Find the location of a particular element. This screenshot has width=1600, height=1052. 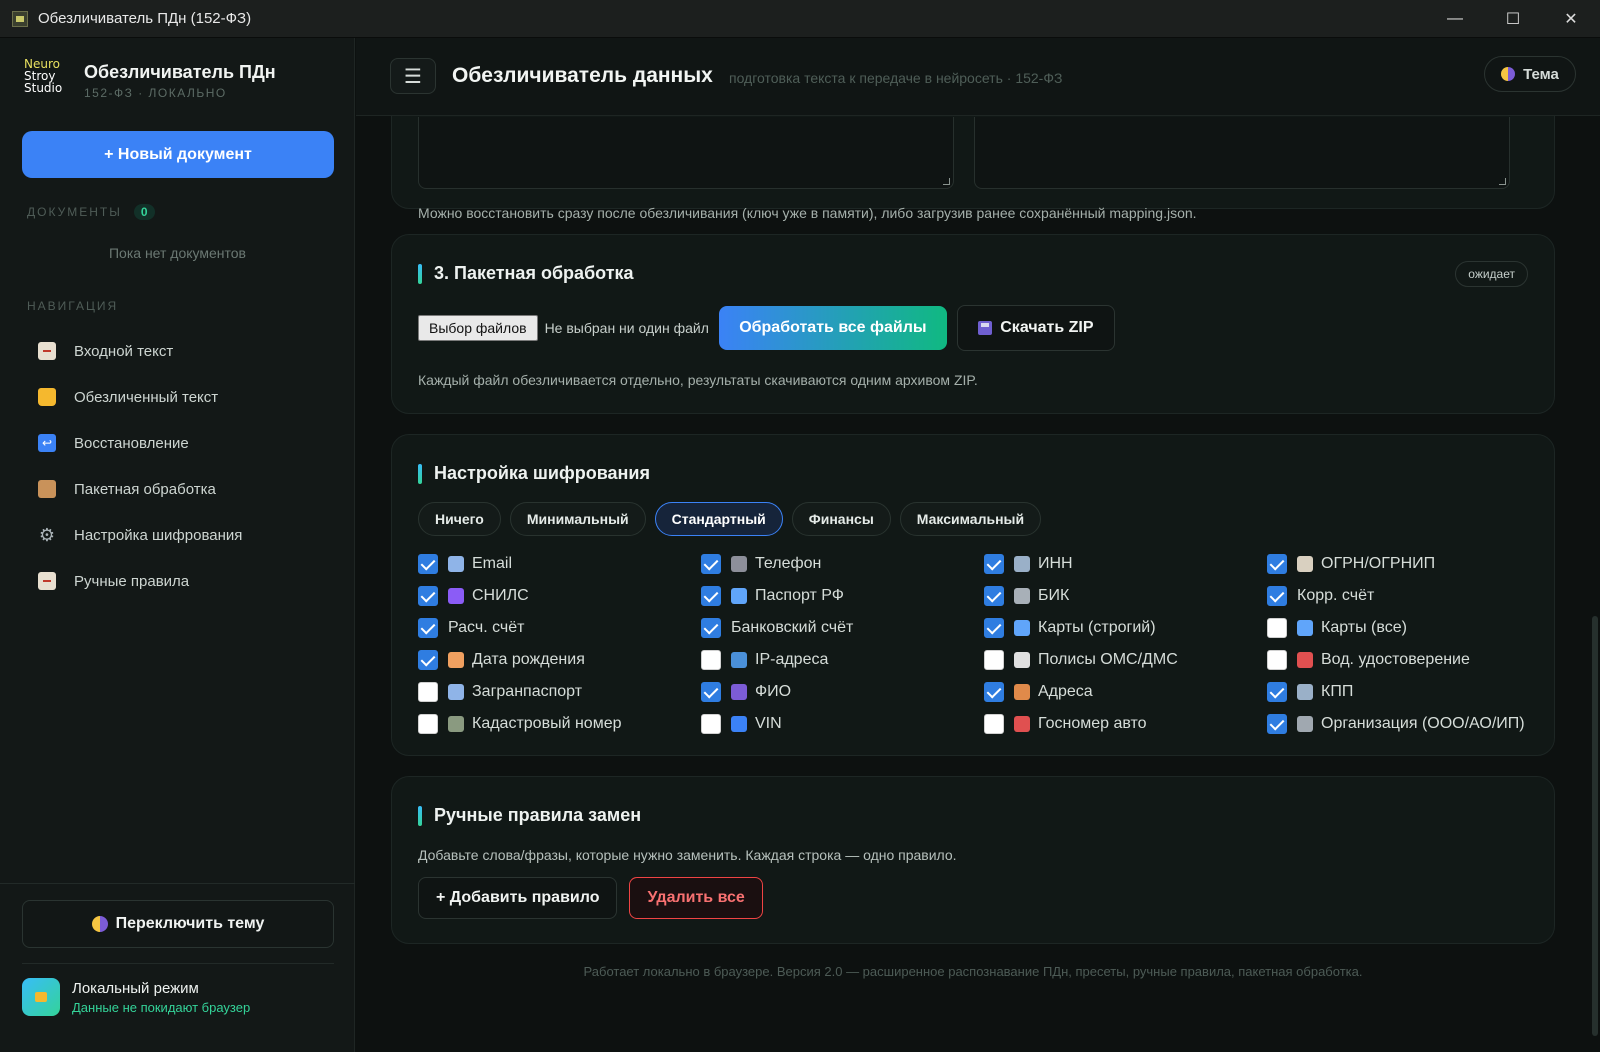

preset-finance: Финансы is located at coordinates (841, 519).